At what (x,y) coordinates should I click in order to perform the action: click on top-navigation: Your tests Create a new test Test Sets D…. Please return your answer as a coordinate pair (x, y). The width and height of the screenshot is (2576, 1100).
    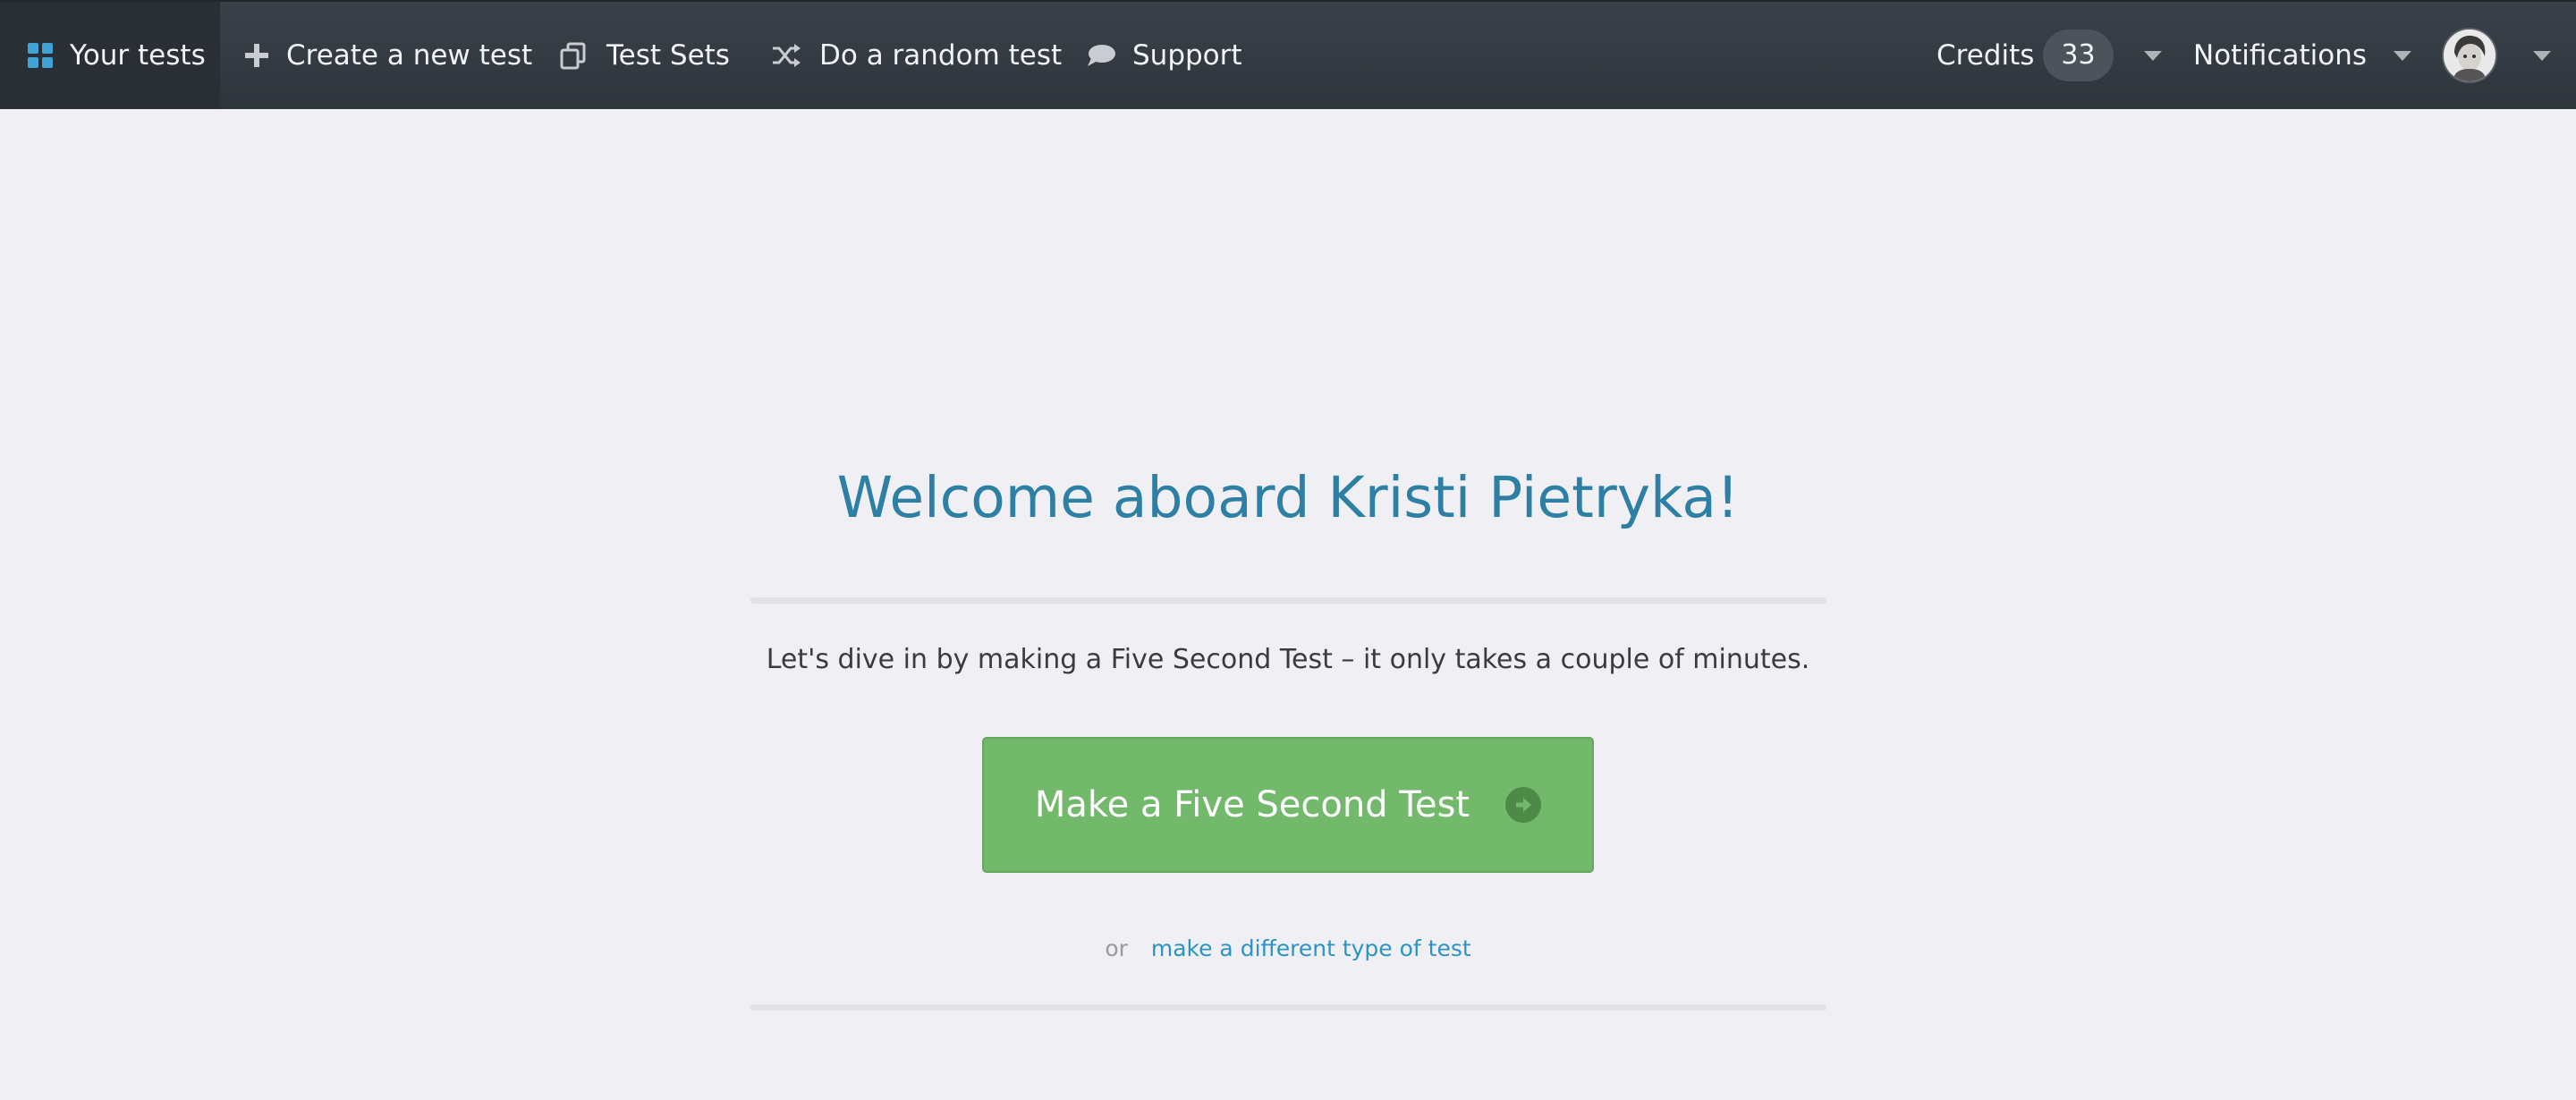
    Looking at the image, I should click on (1288, 54).